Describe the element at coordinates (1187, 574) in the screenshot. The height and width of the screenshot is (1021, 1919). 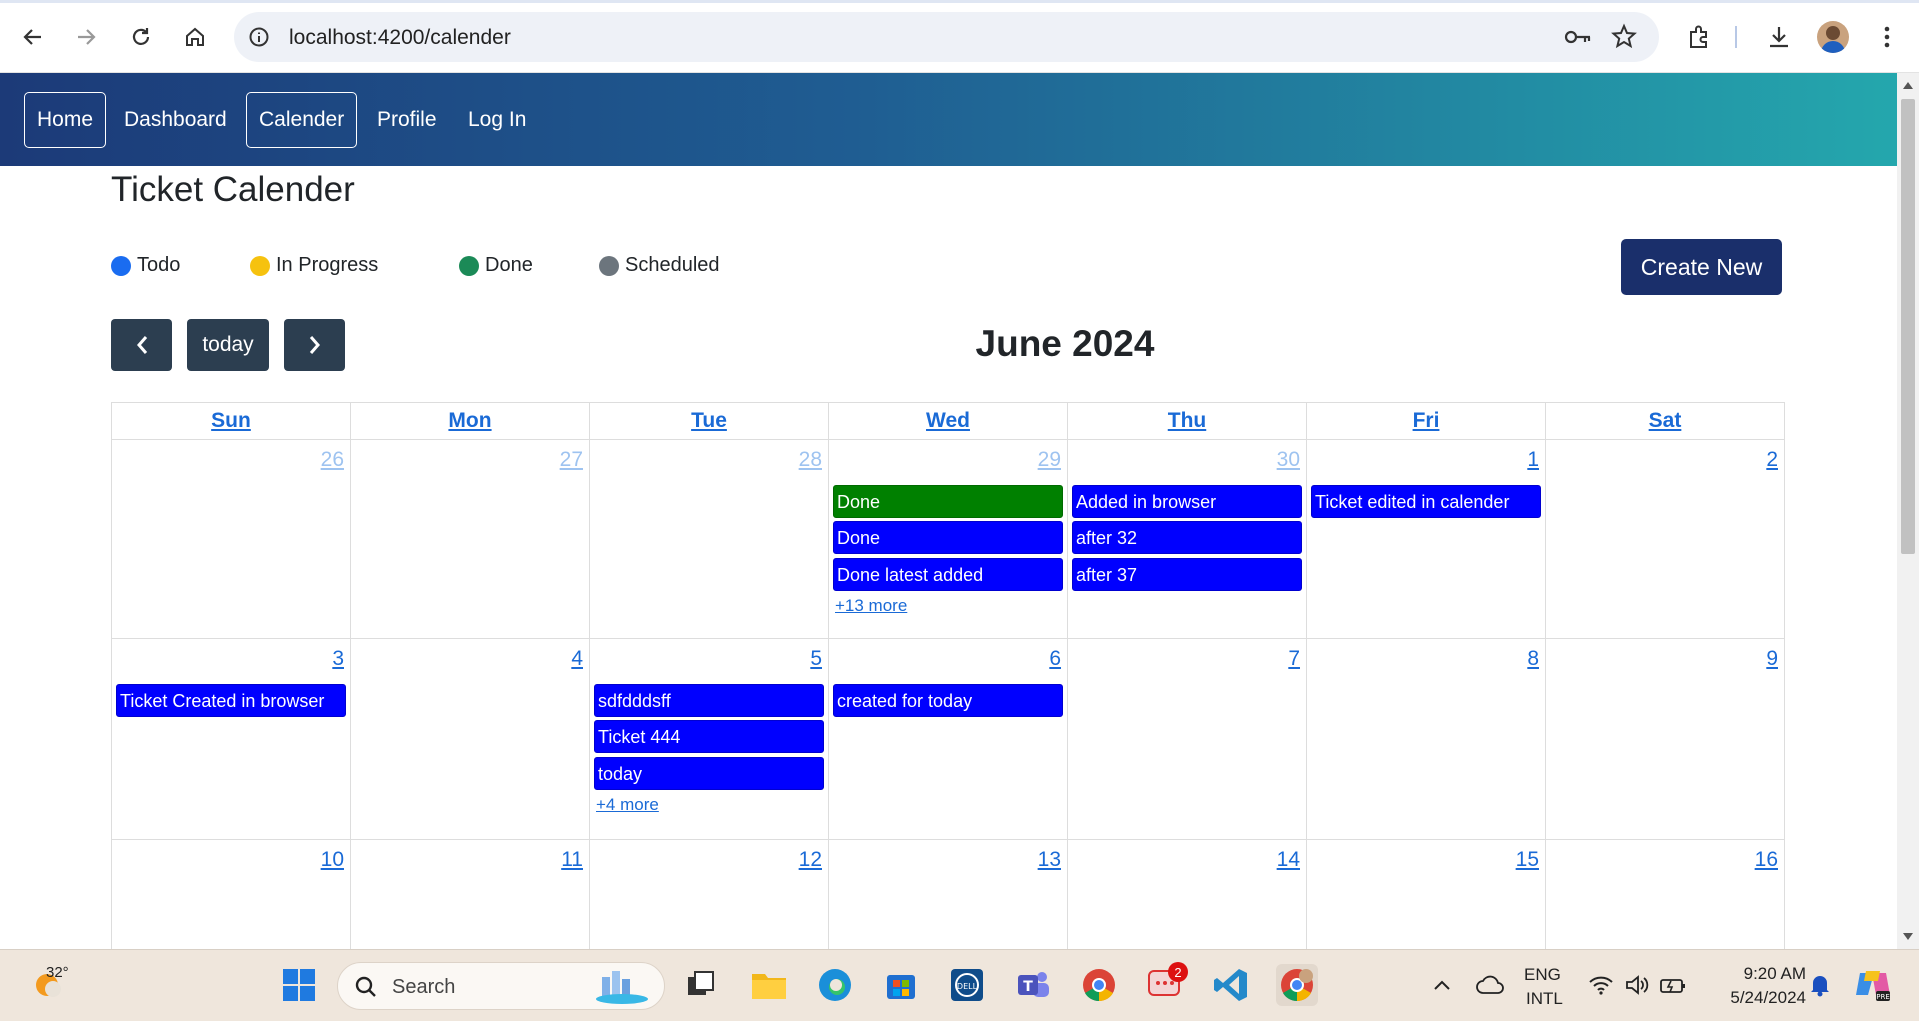
I see `calendar-event: after 37` at that location.